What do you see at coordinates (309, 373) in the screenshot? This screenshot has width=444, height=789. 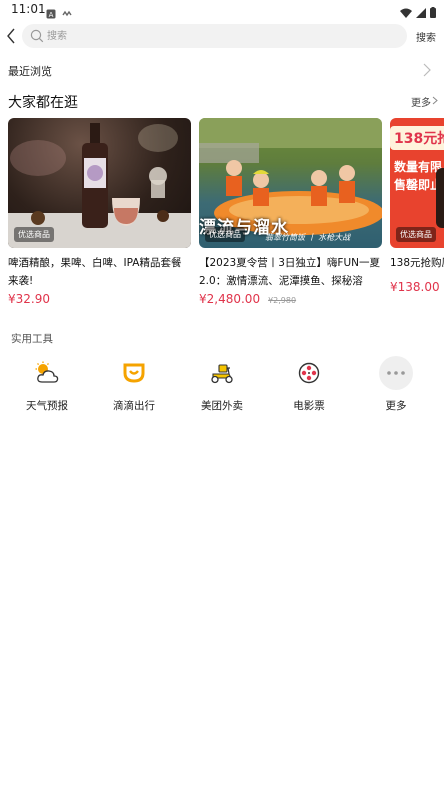 I see `film-reel-icon` at bounding box center [309, 373].